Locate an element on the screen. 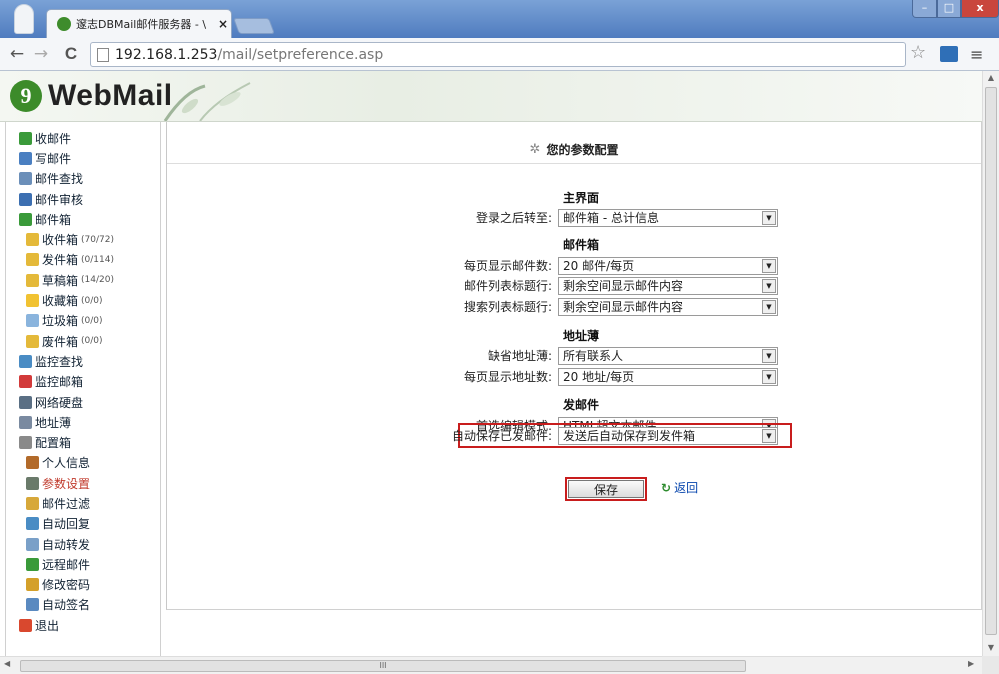  scroll-down-icon: ▼ is located at coordinates (991, 647).